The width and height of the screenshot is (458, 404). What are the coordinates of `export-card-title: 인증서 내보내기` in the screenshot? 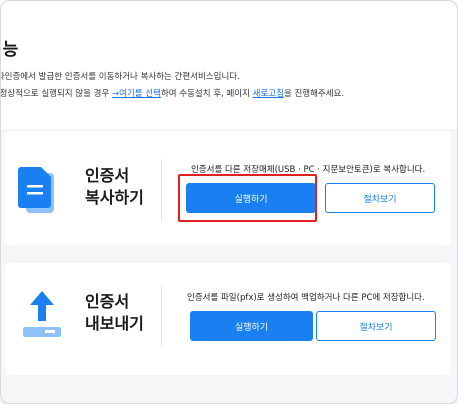 It's located at (114, 313).